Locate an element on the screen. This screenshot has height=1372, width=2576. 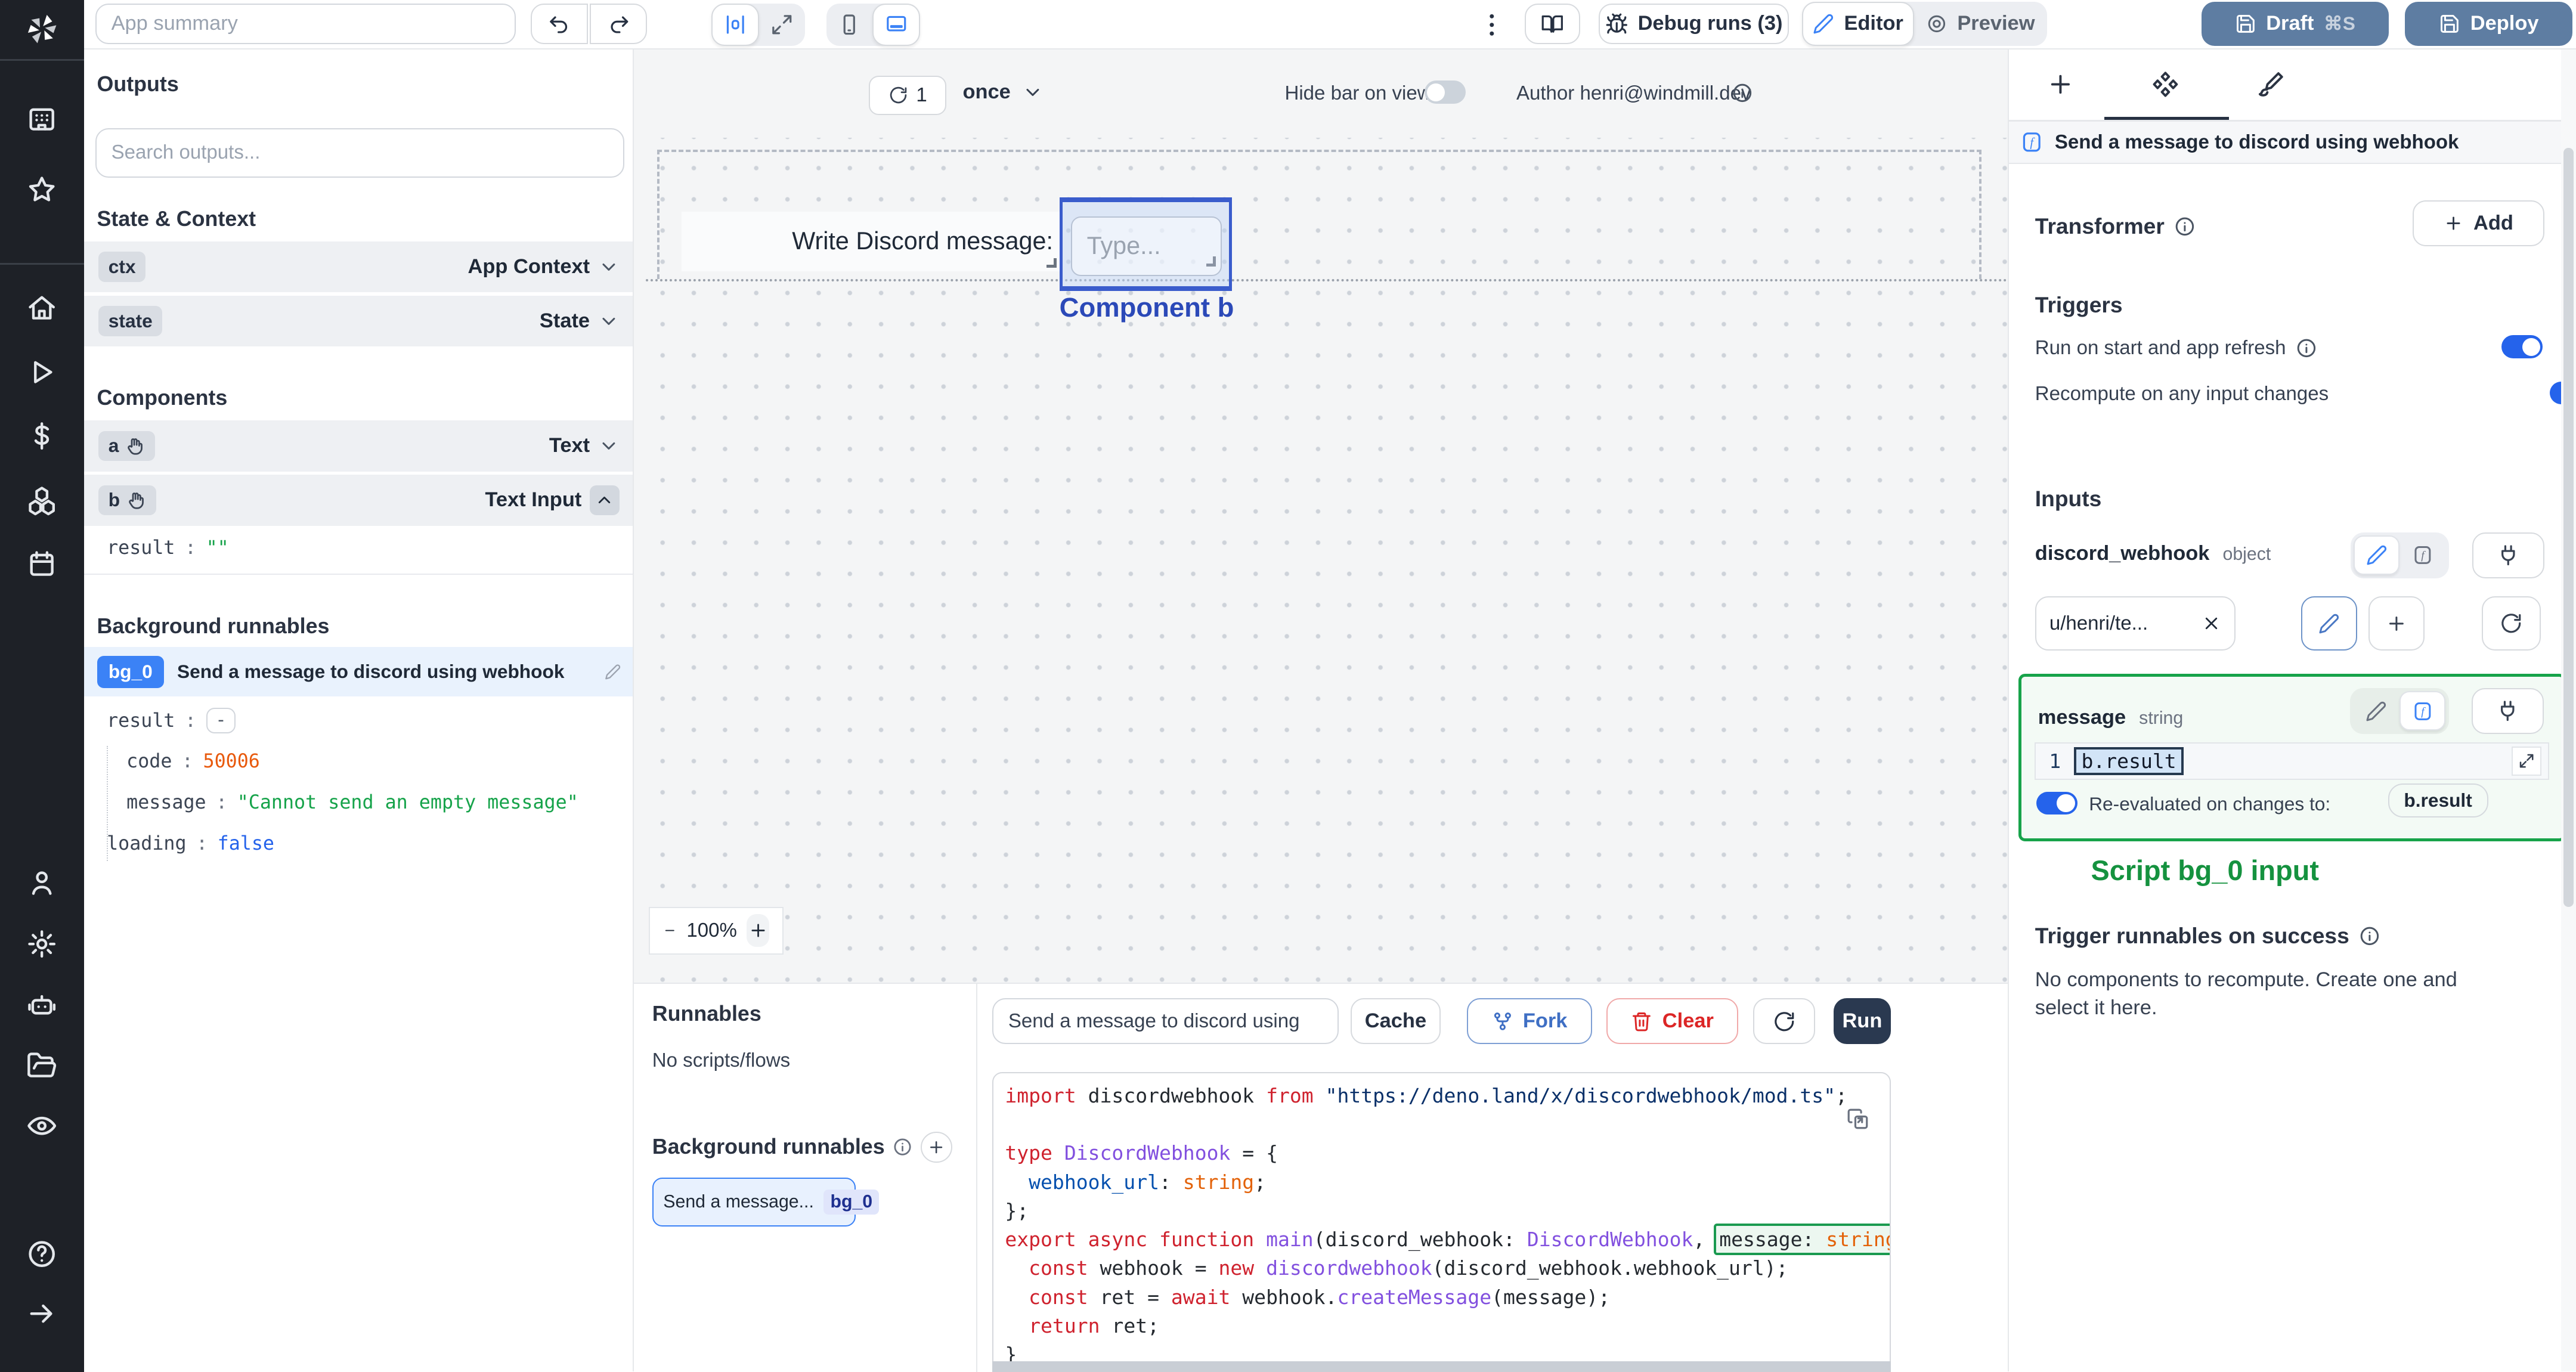
app-summary-input is located at coordinates (305, 24).